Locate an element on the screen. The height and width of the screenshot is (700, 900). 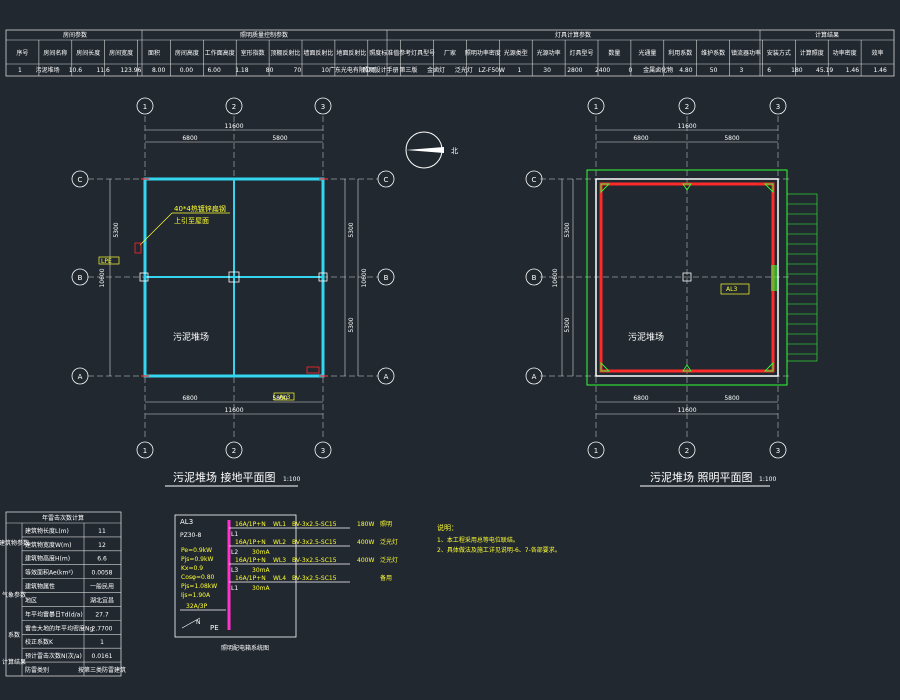
col-header: 维护系数 is located at coordinates (713, 53).